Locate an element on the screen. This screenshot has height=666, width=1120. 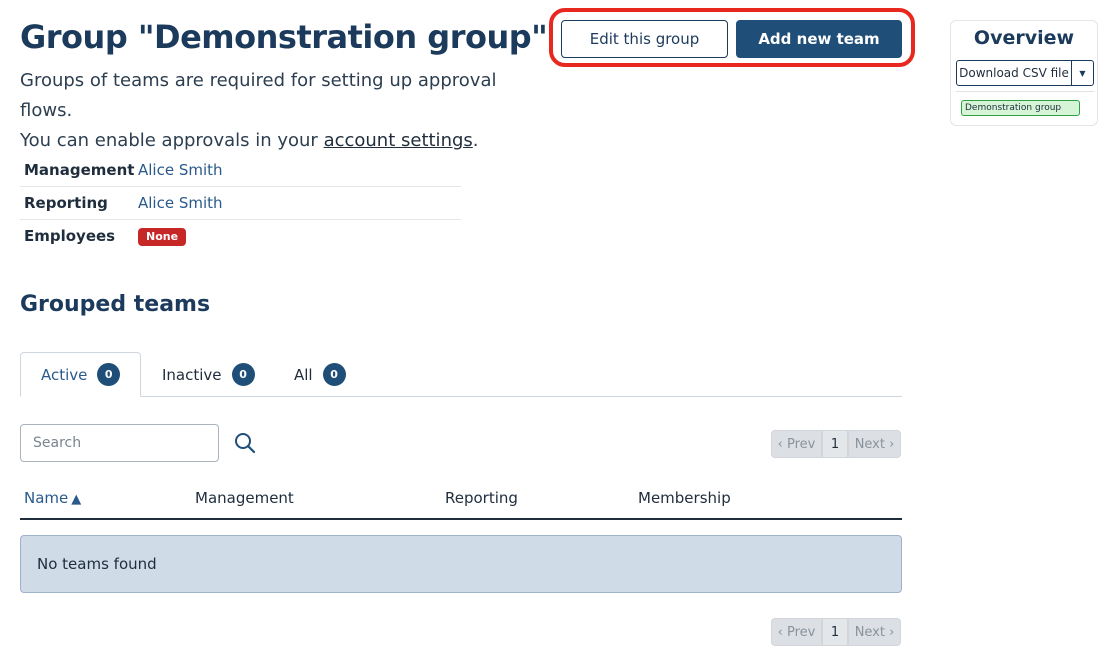
info-row-employees: Employees None is located at coordinates (240, 236).